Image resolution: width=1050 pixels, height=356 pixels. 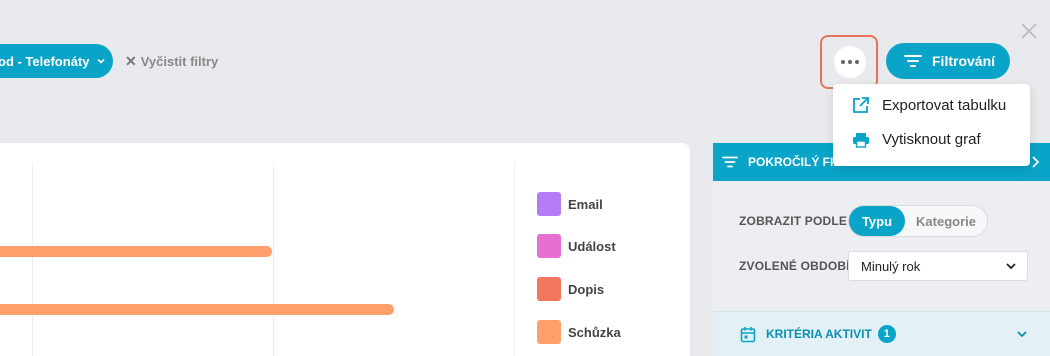 I want to click on chevron-right-icon, so click(x=1036, y=162).